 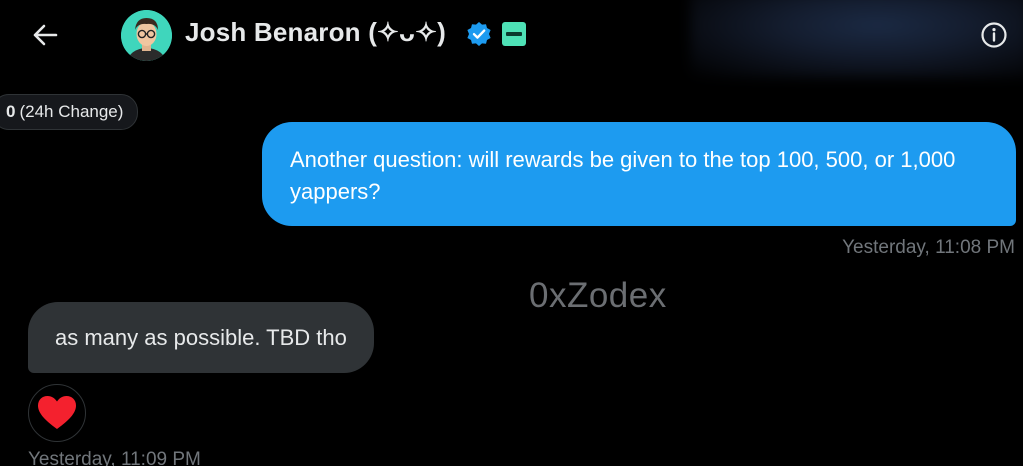 I want to click on info-circle-icon, so click(x=994, y=35).